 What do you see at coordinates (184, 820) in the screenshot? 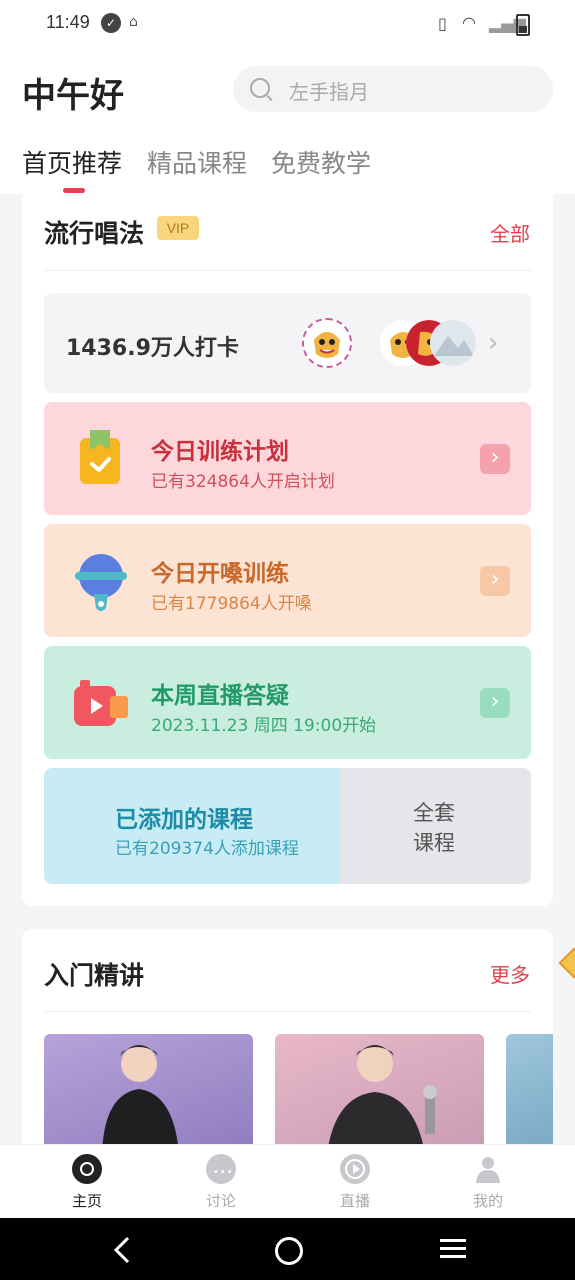
I see `added-courses-title: 已添加的课程` at bounding box center [184, 820].